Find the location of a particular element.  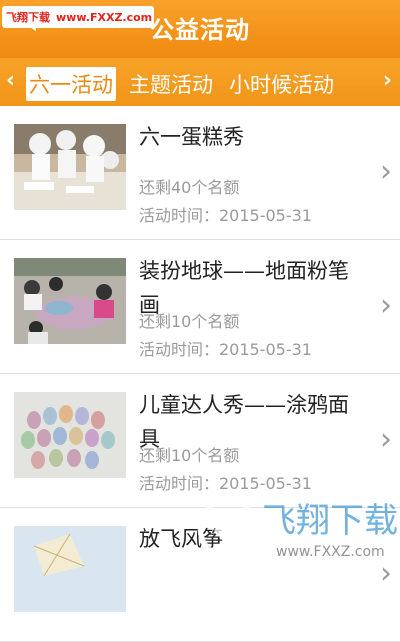

page-title: 公益活动 is located at coordinates (200, 30).